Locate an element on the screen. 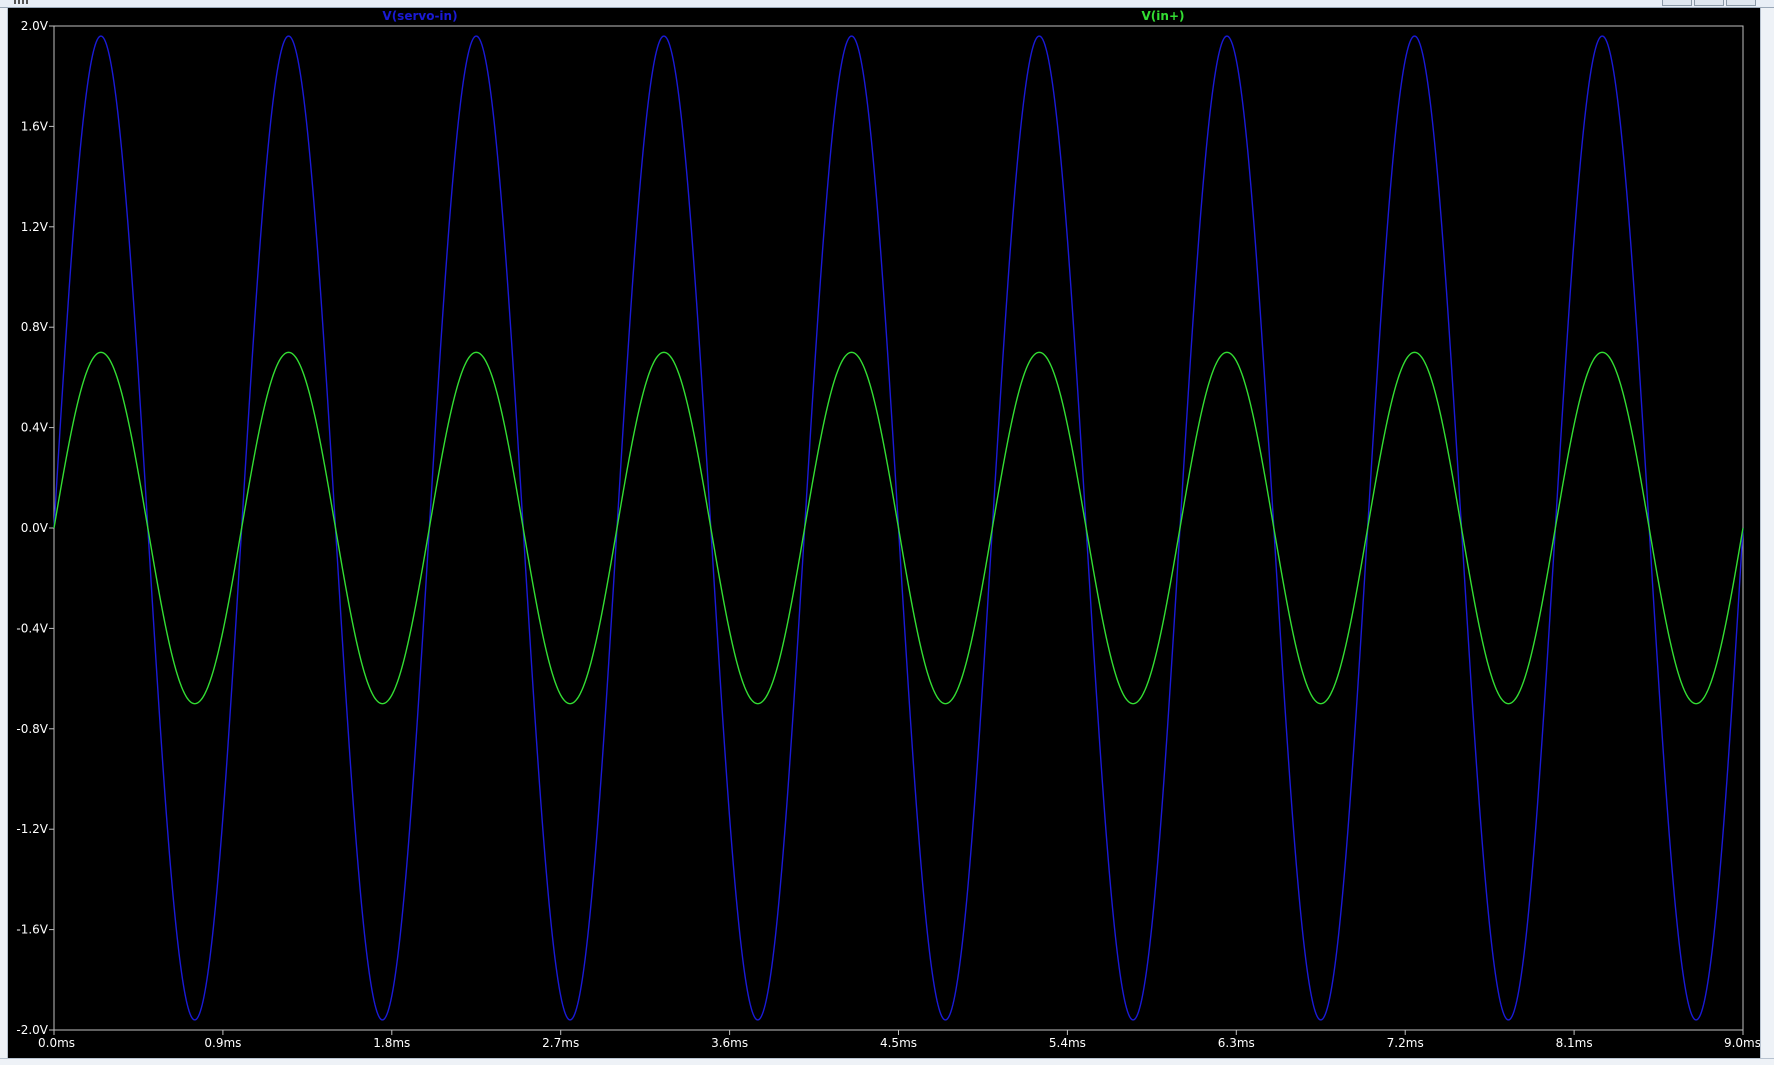  y-tick-label: 1.6V is located at coordinates (35, 126).